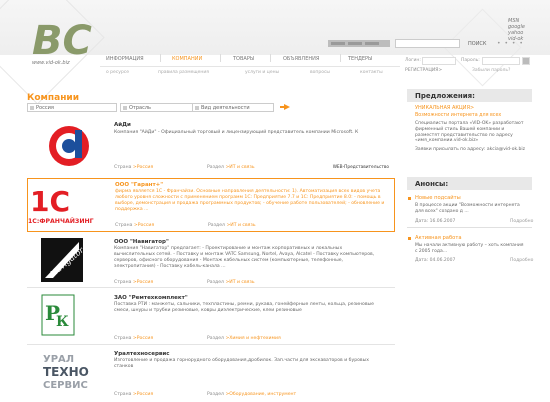  I want to click on login-submit-button, so click(526, 61).